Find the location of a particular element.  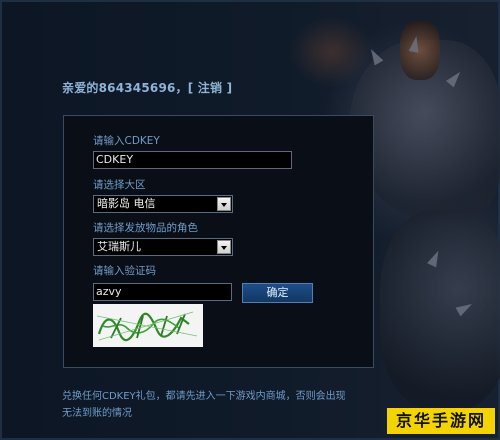

user-greeting: 亲爱的864345696，[ 注销 ] is located at coordinates (147, 87).